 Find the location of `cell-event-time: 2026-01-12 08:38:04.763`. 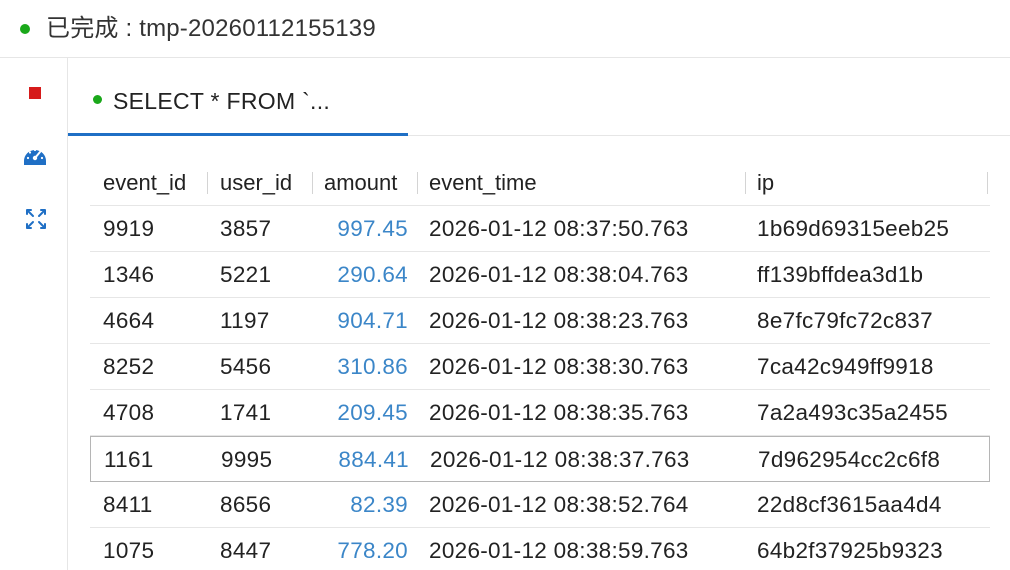

cell-event-time: 2026-01-12 08:38:04.763 is located at coordinates (559, 275).